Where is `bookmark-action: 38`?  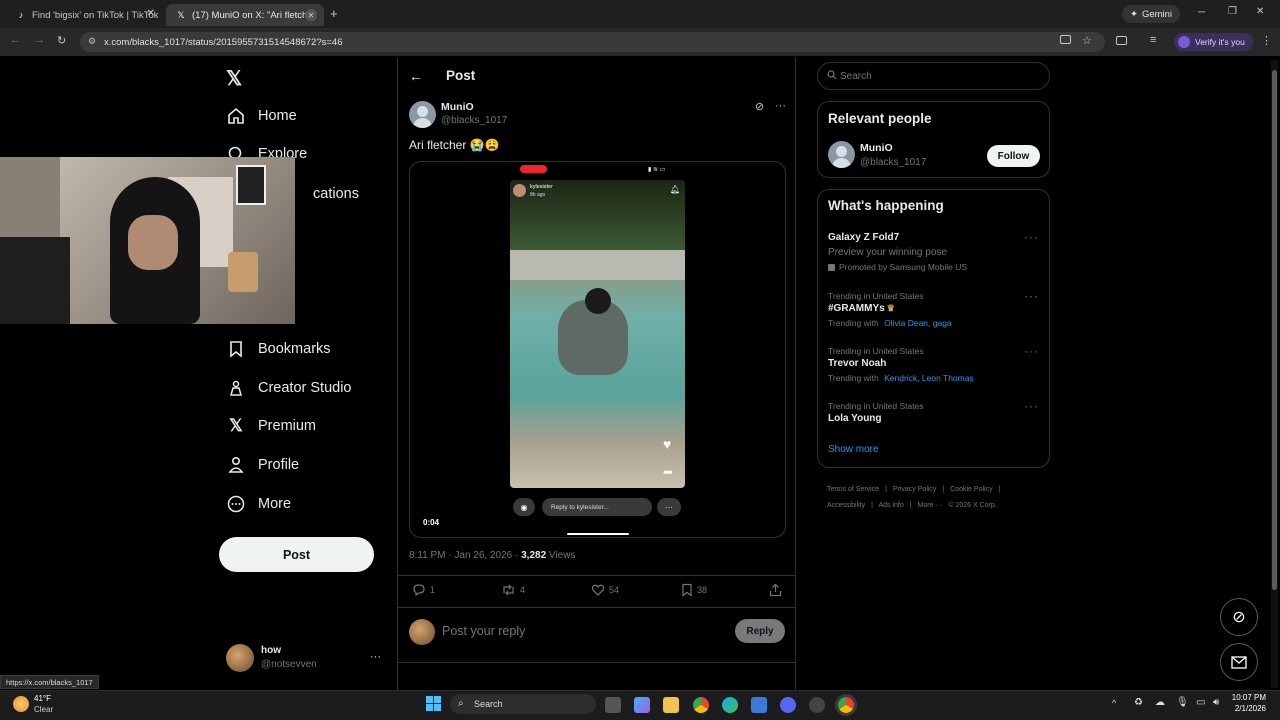 bookmark-action: 38 is located at coordinates (694, 590).